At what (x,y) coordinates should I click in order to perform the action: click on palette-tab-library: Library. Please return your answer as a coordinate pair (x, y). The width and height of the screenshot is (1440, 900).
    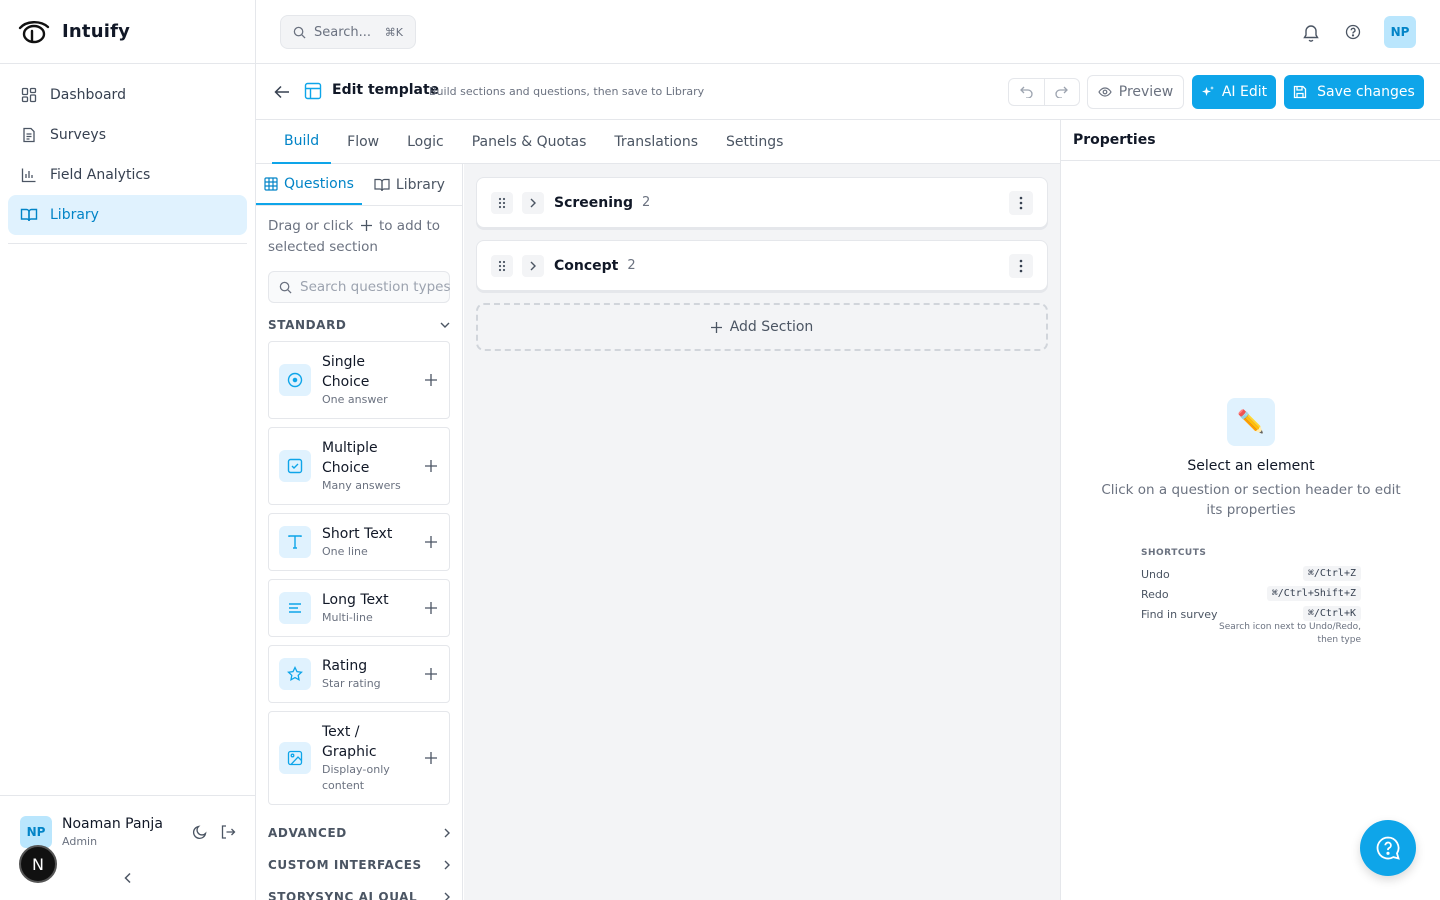
    Looking at the image, I should click on (409, 184).